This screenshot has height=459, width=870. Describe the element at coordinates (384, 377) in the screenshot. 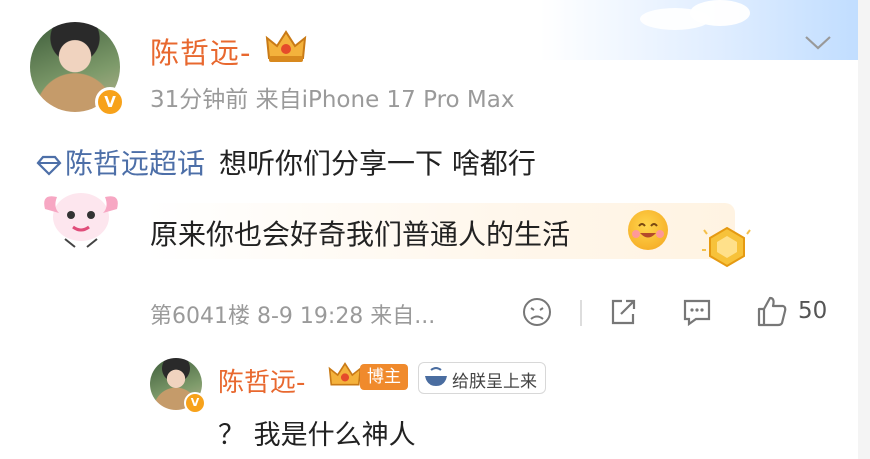

I see `author-role-tag: 博主` at that location.